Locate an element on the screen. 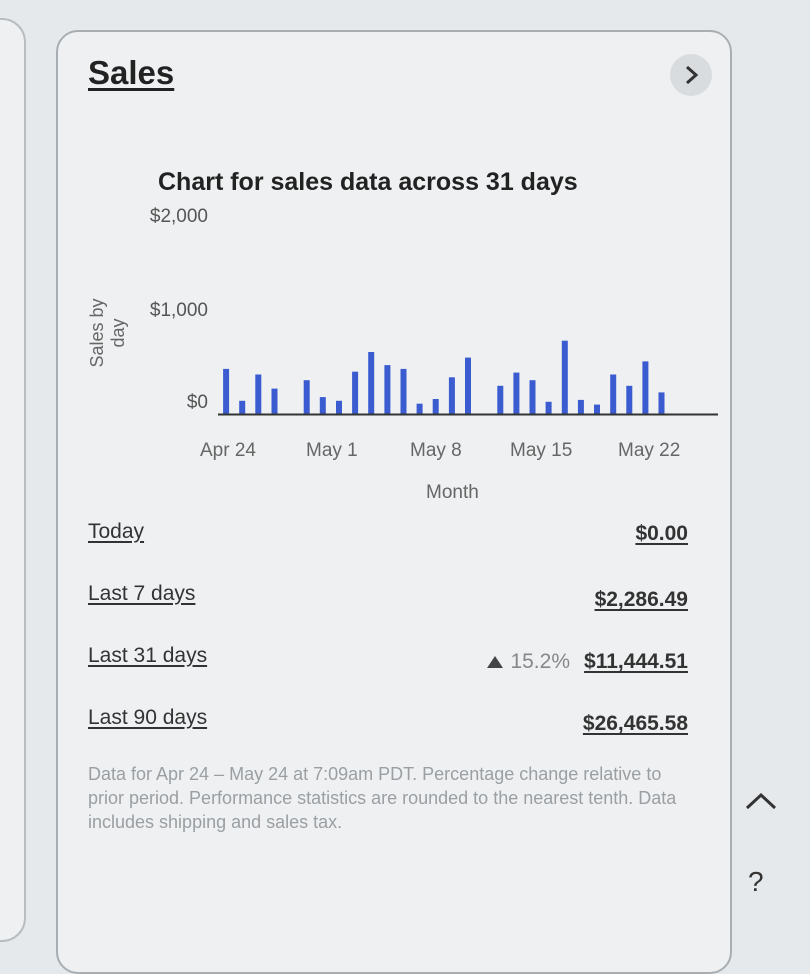 Image resolution: width=810 pixels, height=974 pixels. open-sales-button is located at coordinates (691, 75).